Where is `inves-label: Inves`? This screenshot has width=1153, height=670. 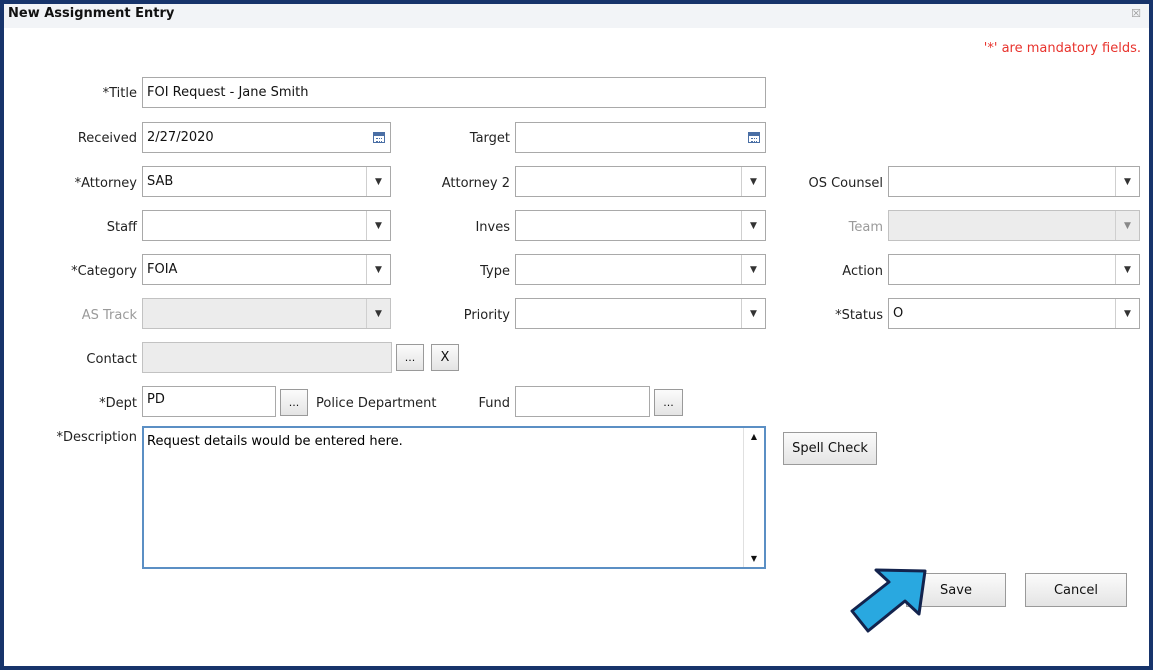
inves-label: Inves is located at coordinates (492, 227).